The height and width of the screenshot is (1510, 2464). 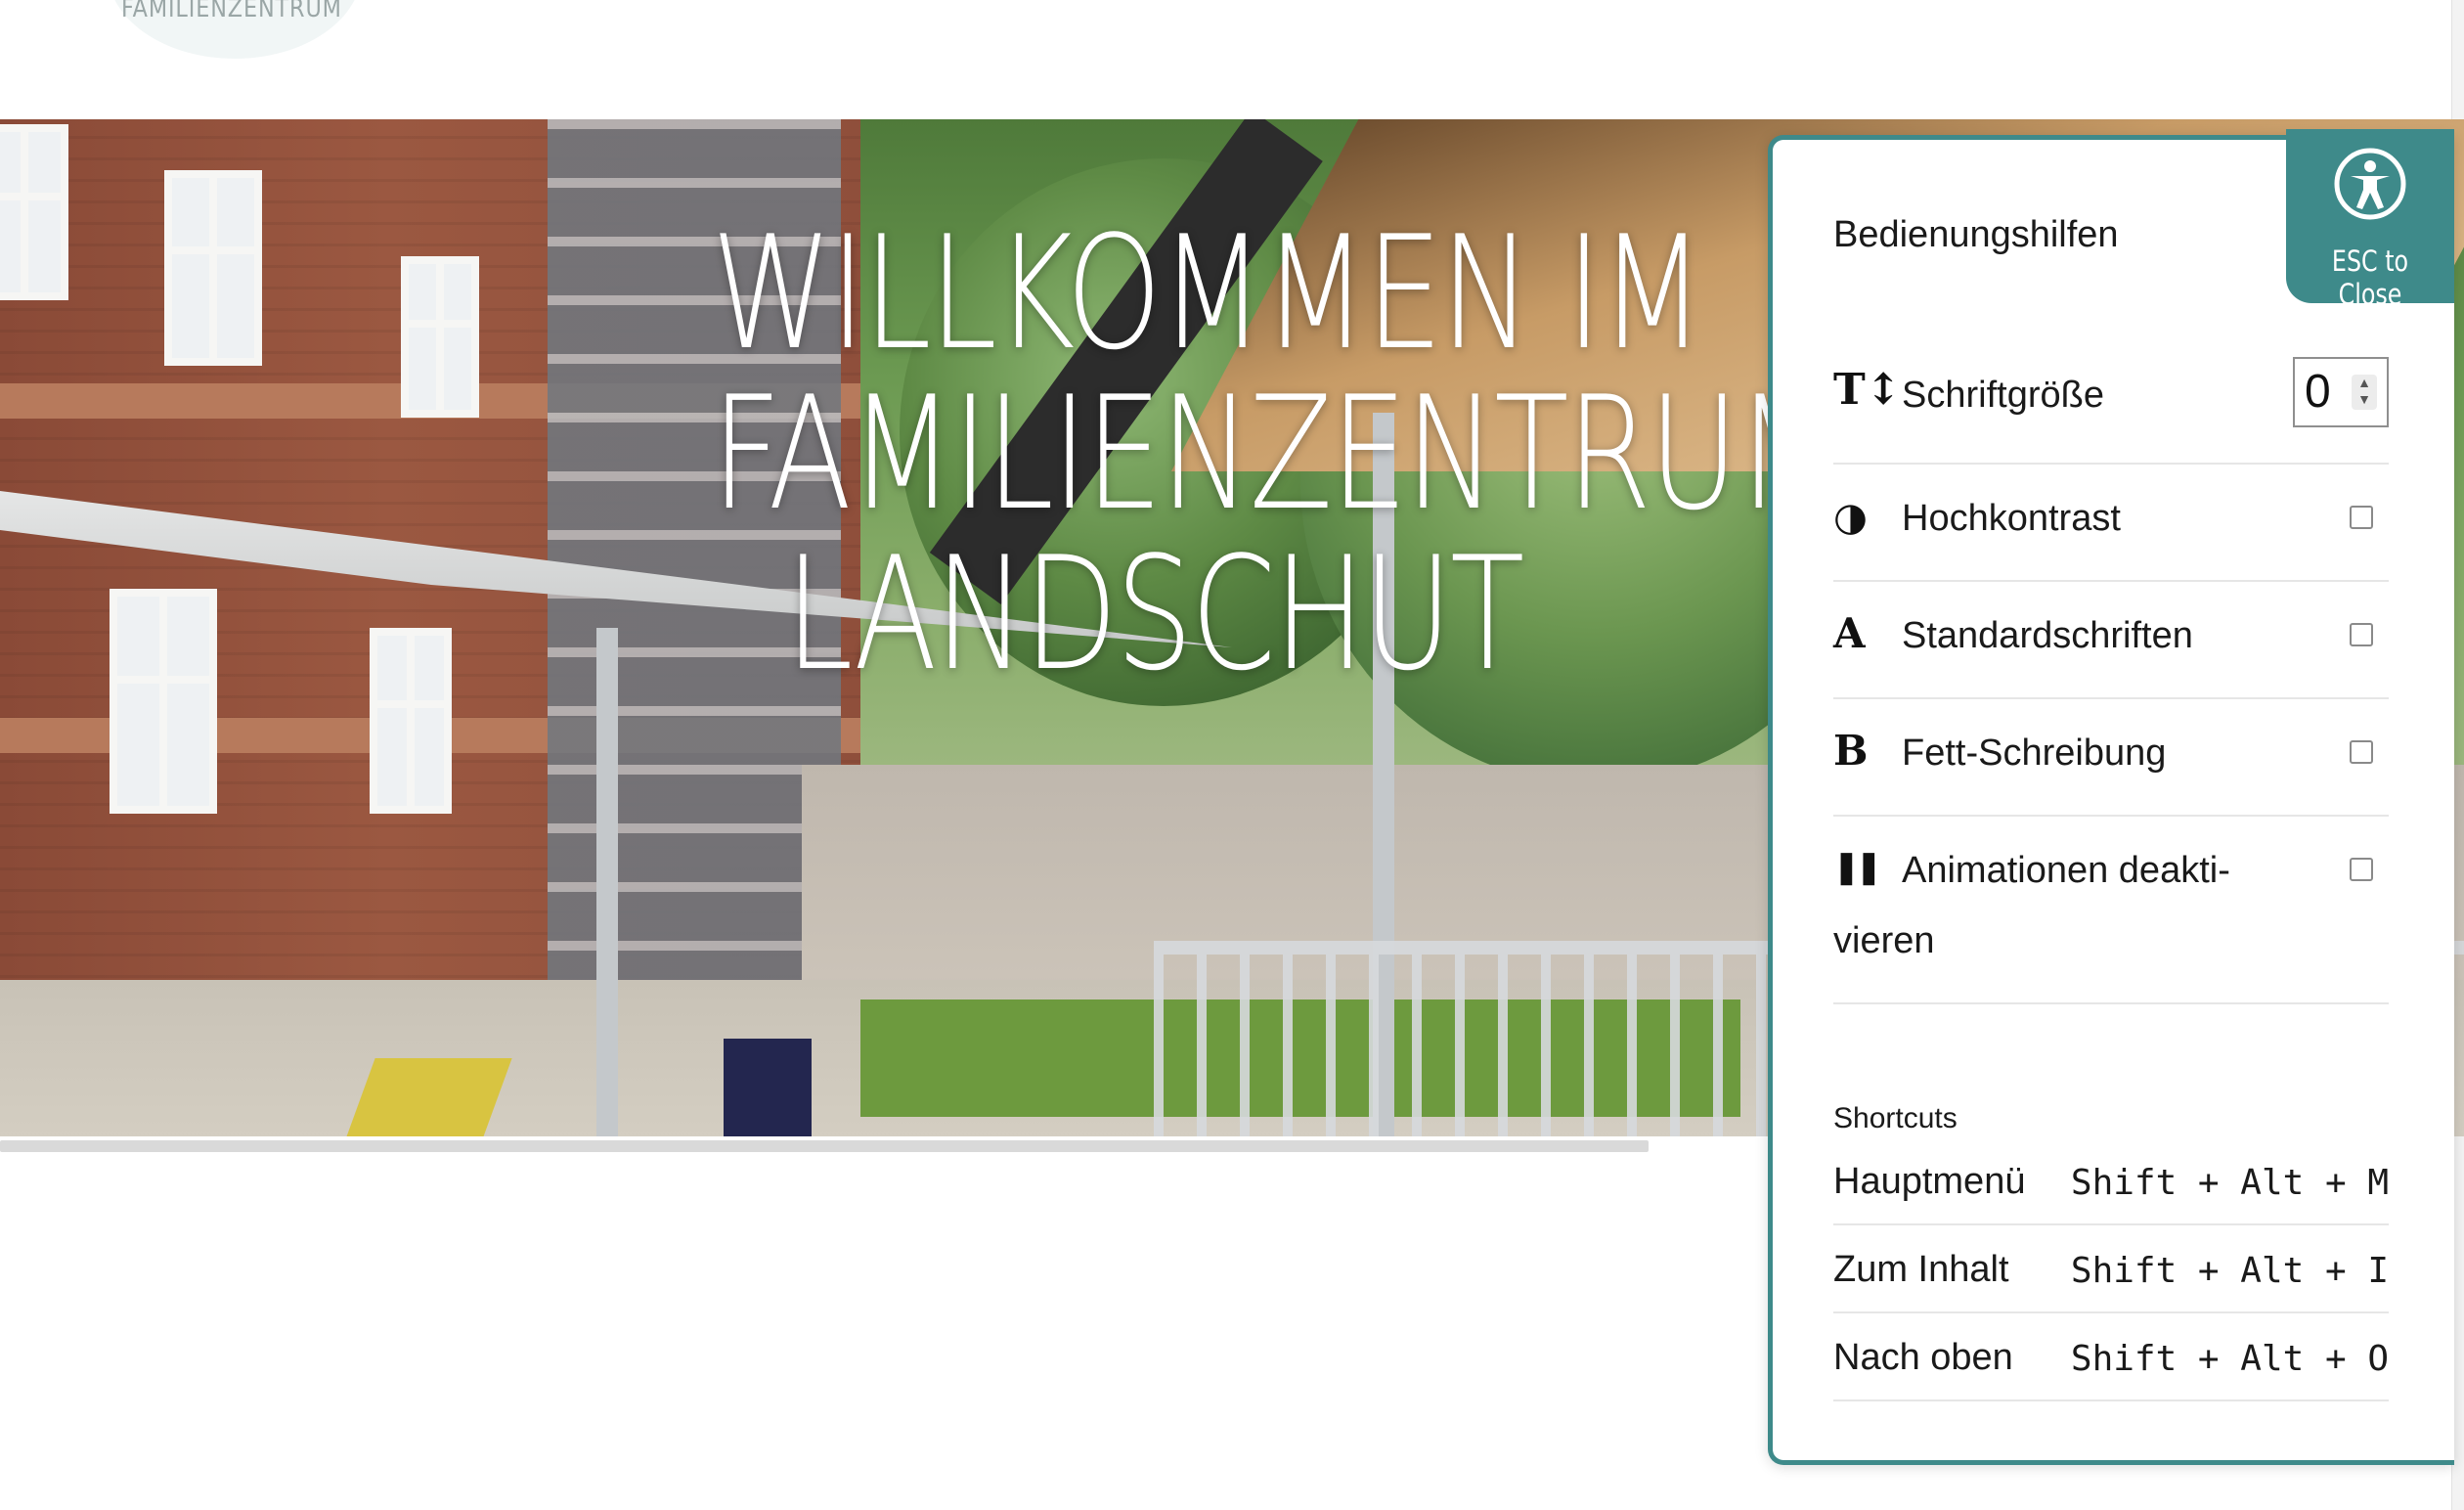 What do you see at coordinates (2364, 393) in the screenshot?
I see `stepper-icon: ▲ ▼` at bounding box center [2364, 393].